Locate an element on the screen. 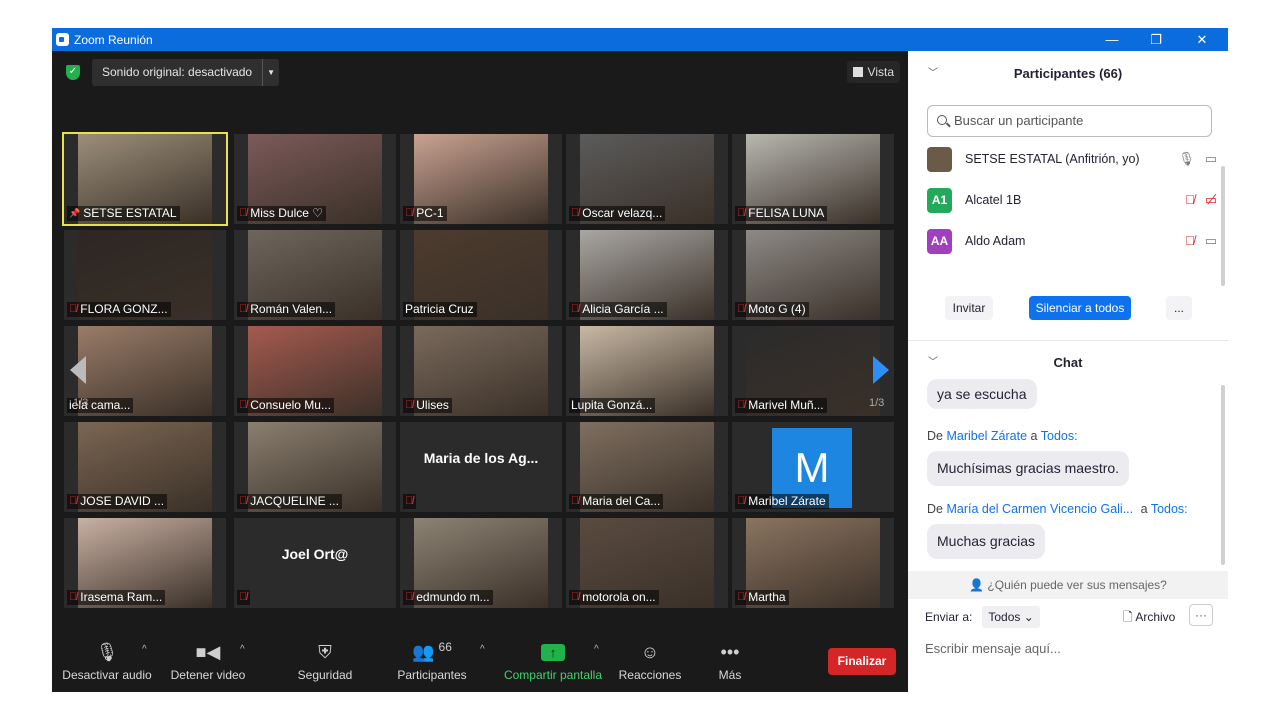 Image resolution: width=1280 pixels, height=720 pixels. video-camera-icon: ■◀ is located at coordinates (208, 651).